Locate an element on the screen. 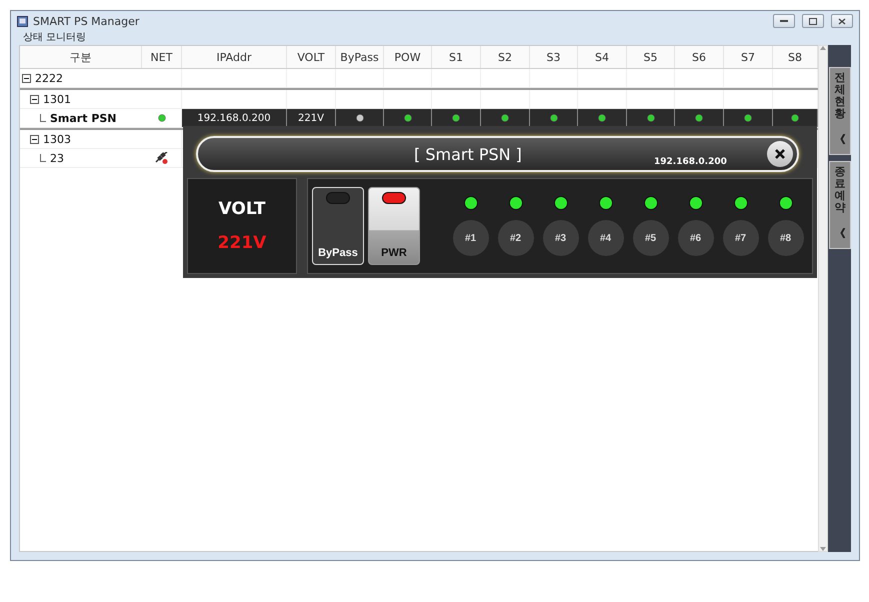 The width and height of the screenshot is (869, 602). volt-value: 221V is located at coordinates (242, 243).